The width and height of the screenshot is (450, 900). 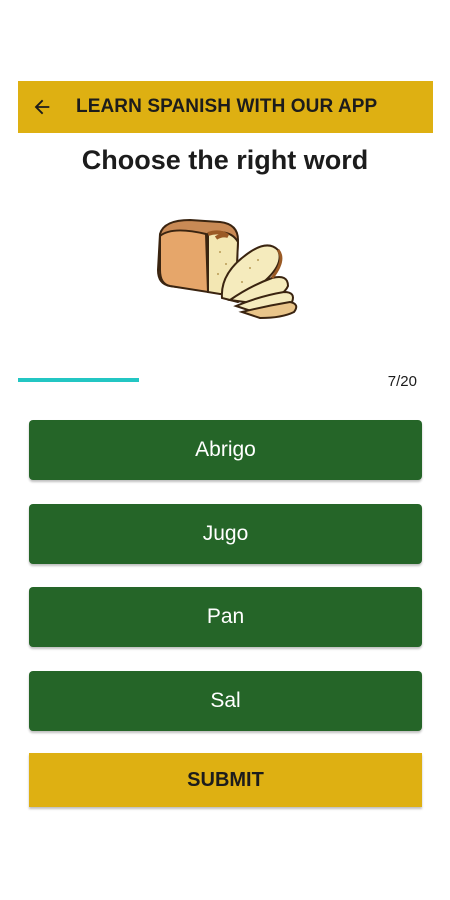 I want to click on question-prompt: Choose the right word, so click(x=225, y=160).